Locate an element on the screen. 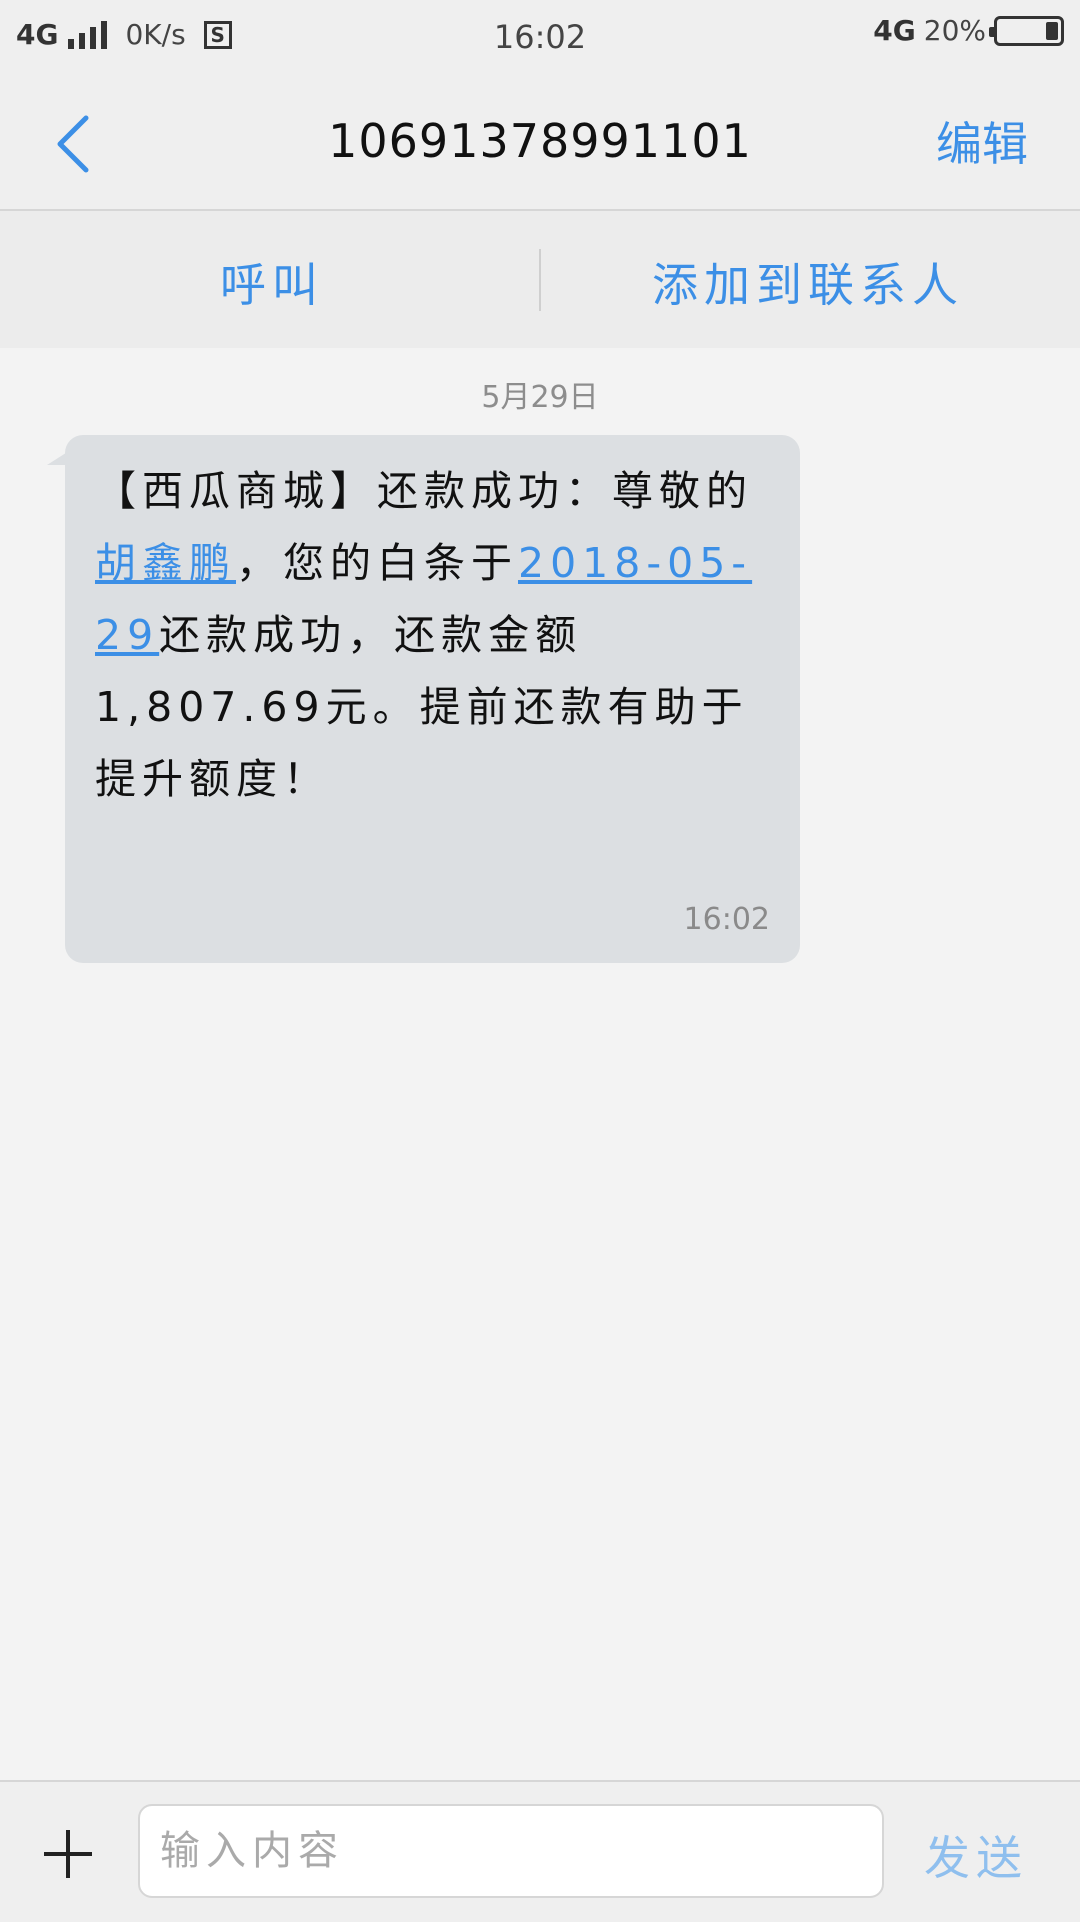 The image size is (1080, 1922). message-text-part1: 【西瓜商城】还款成功：尊敬的 is located at coordinates (424, 491).